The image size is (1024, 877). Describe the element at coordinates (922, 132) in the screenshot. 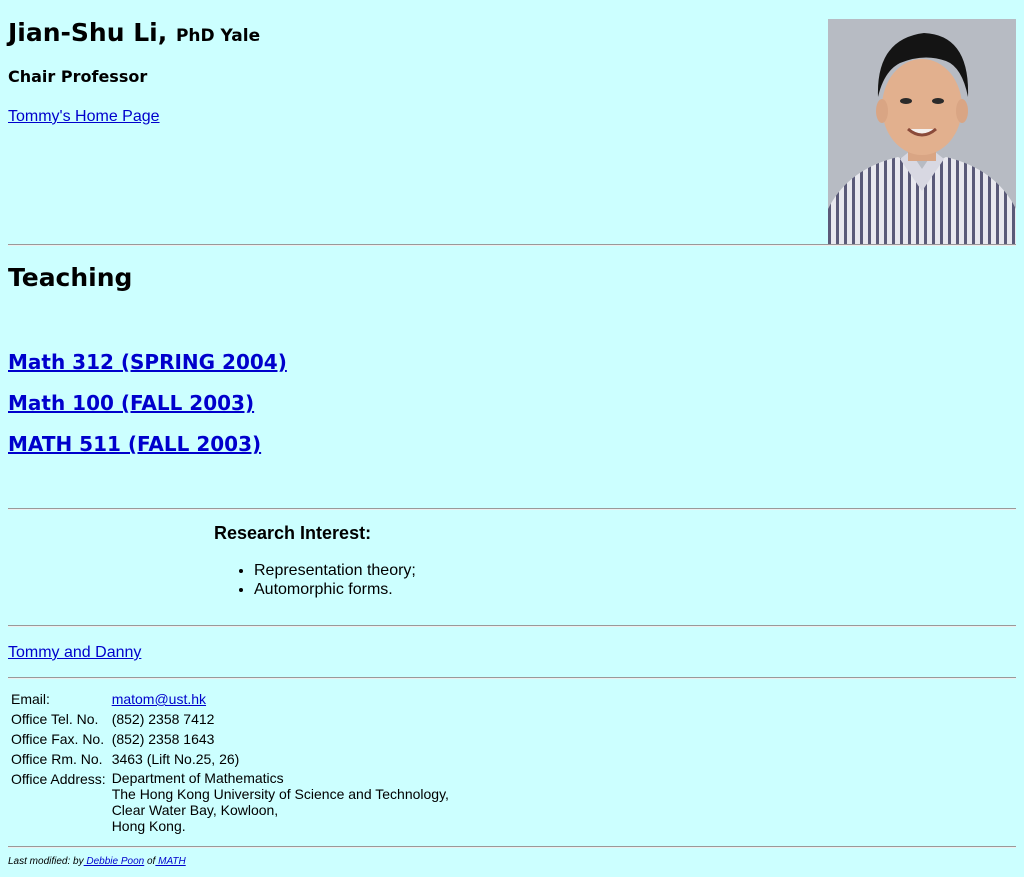

I see `profile-photo` at that location.